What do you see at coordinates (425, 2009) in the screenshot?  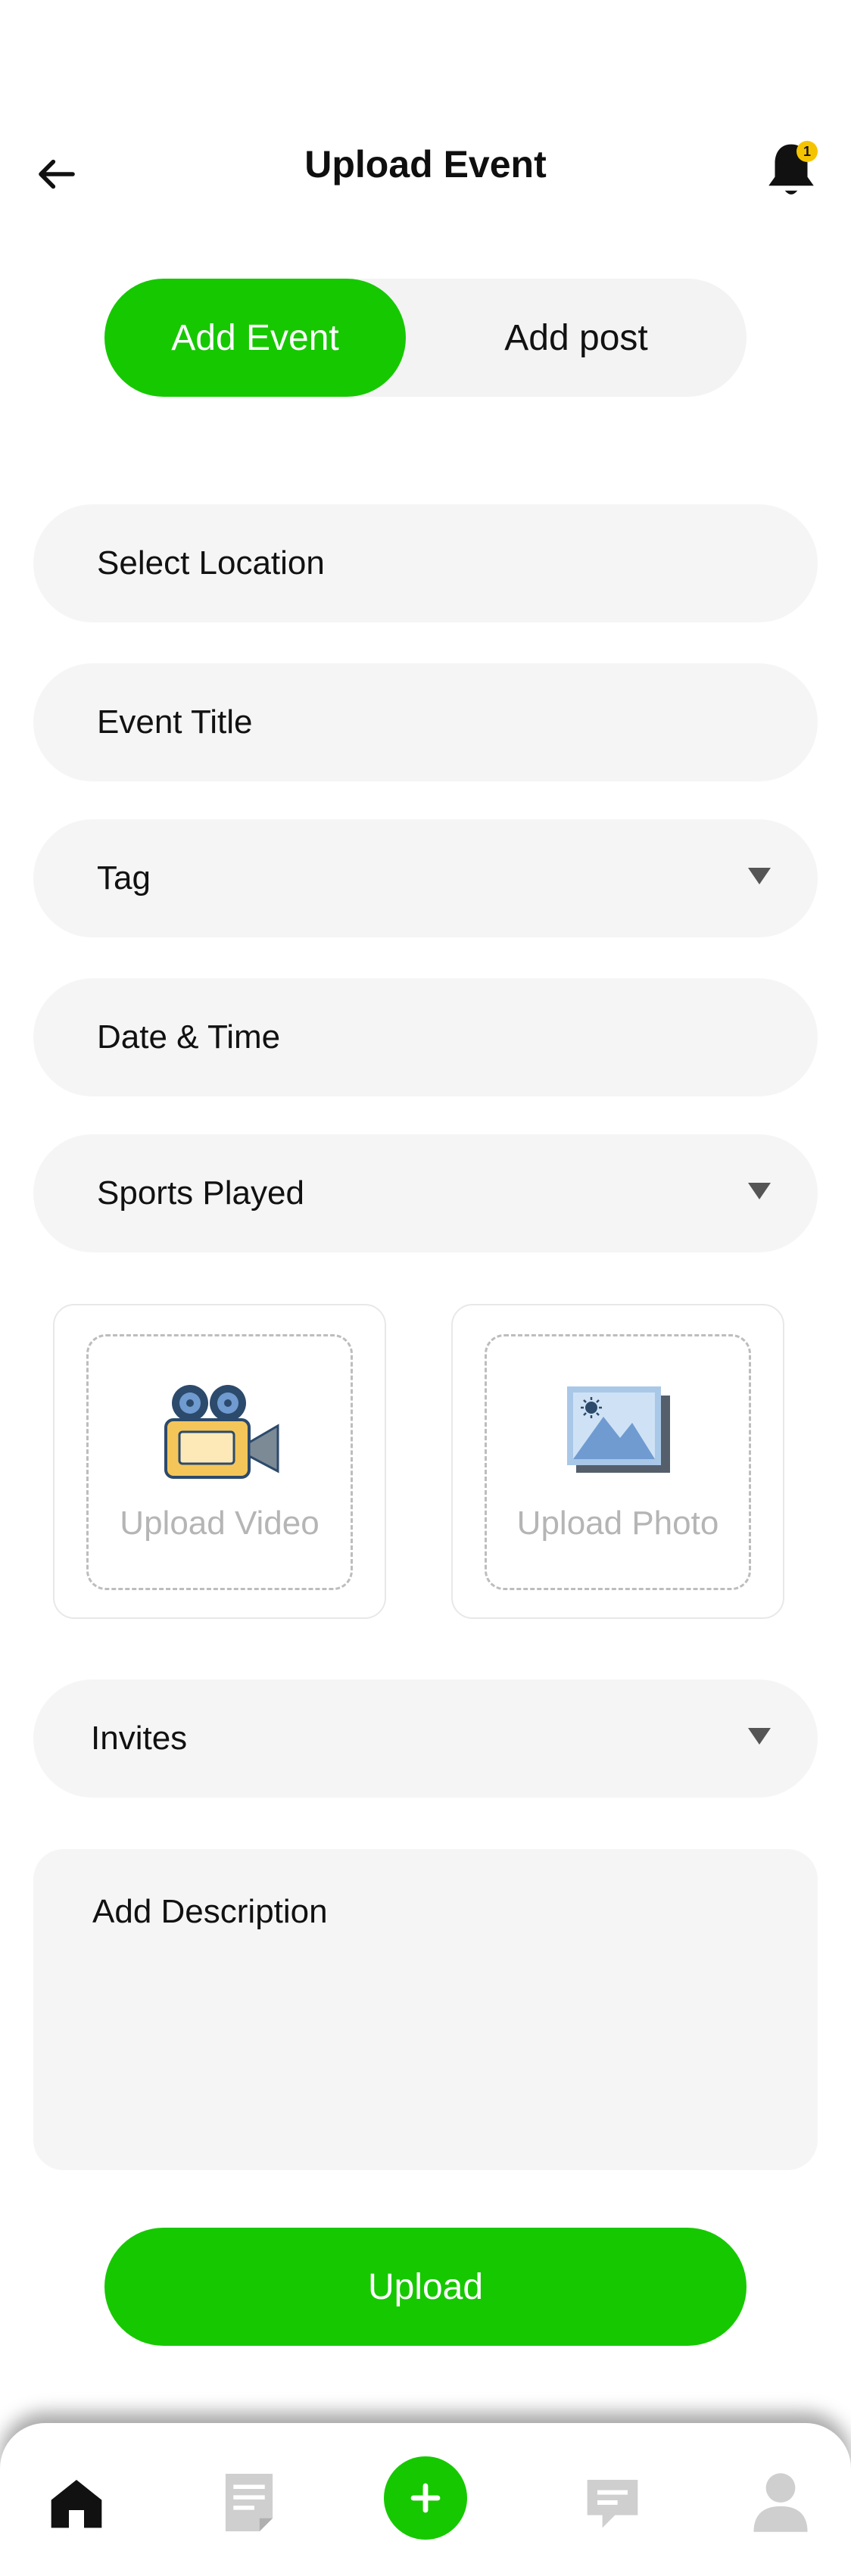 I see `description-textarea: Add Description` at bounding box center [425, 2009].